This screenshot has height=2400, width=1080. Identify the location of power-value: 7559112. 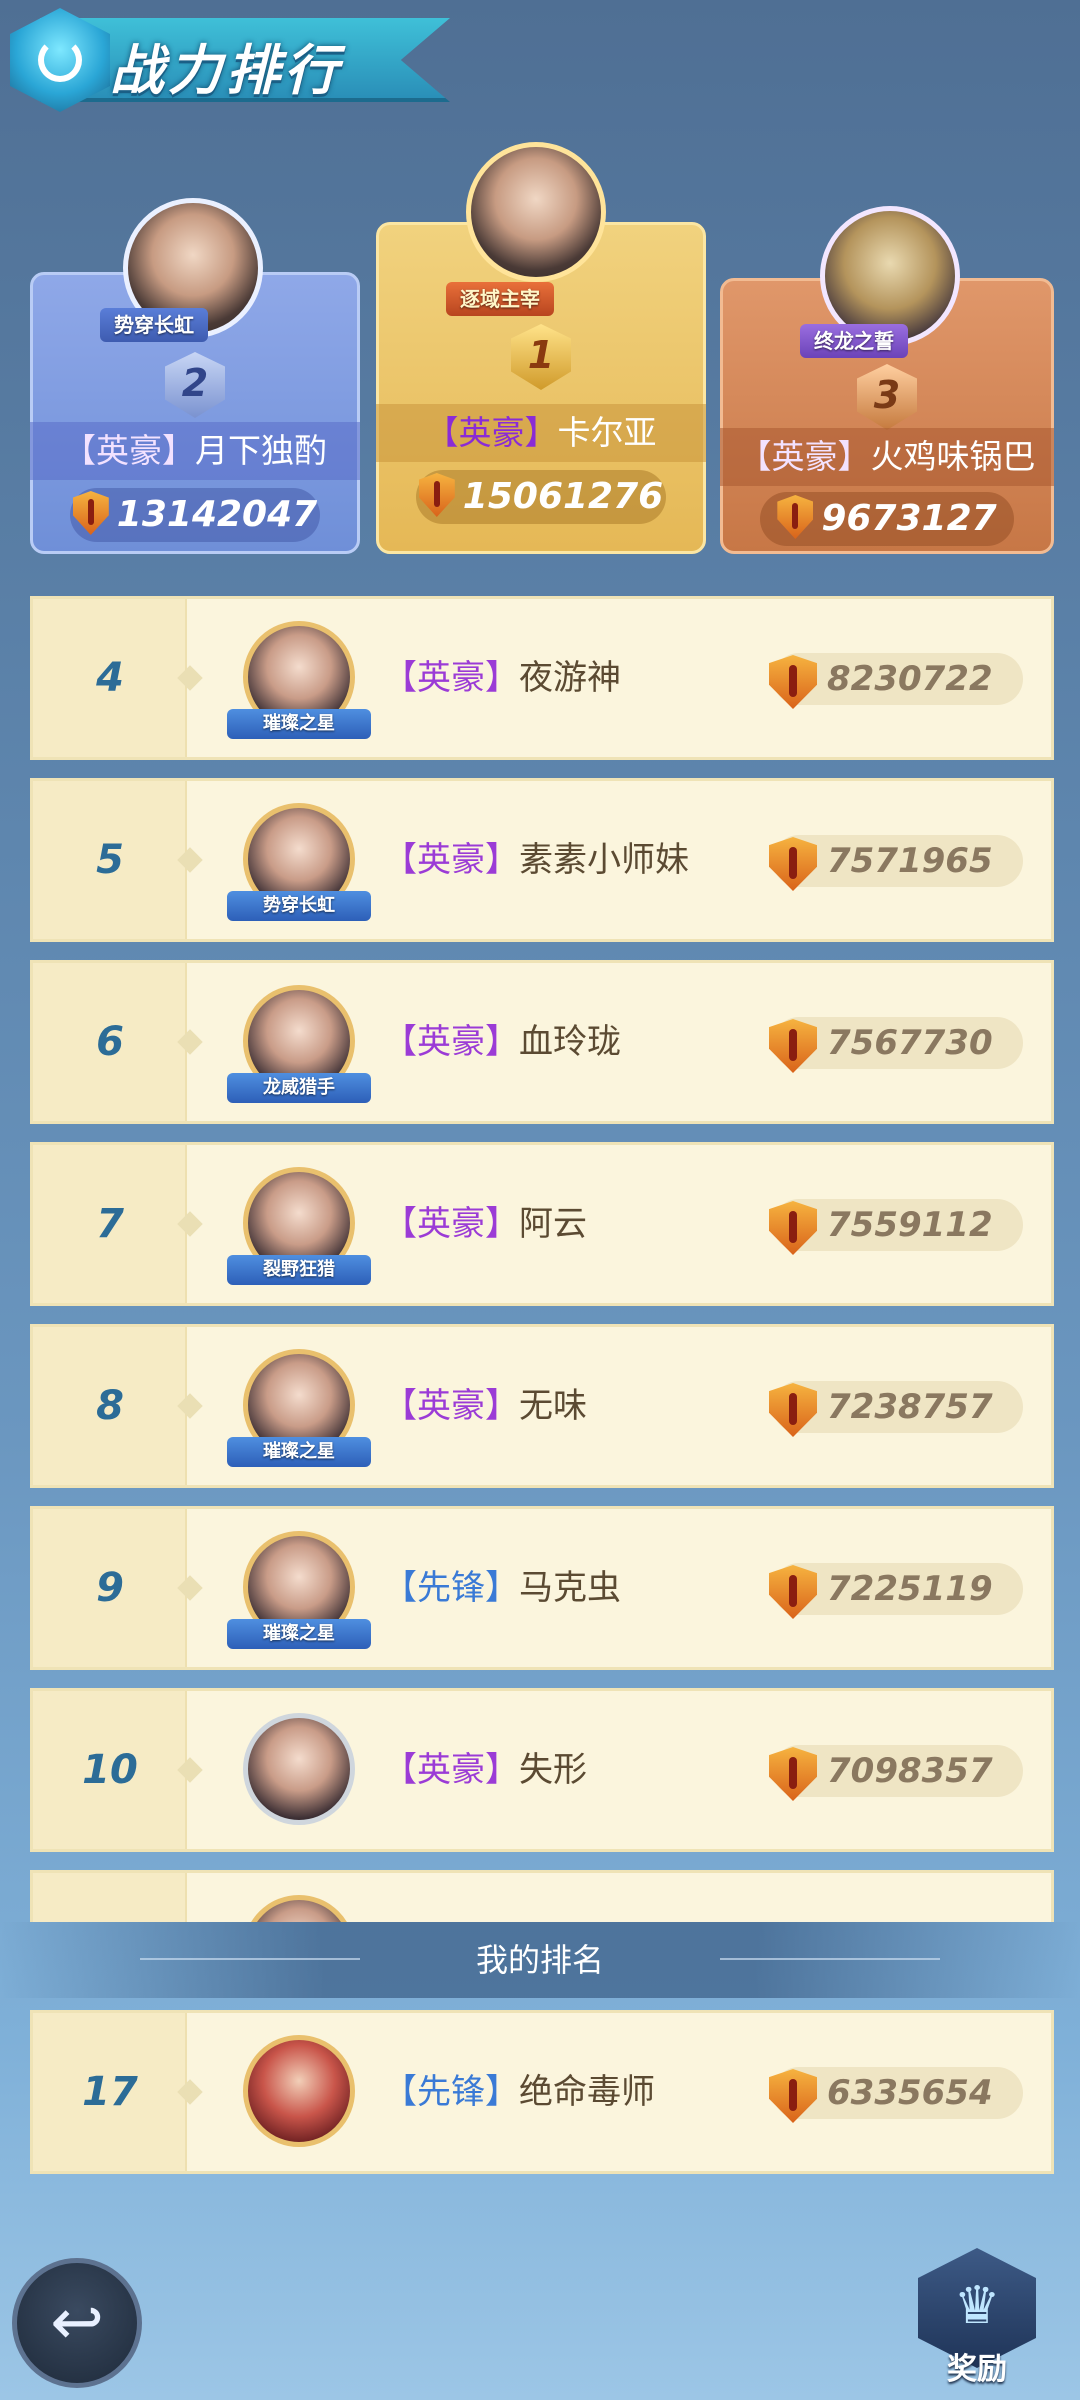
(910, 1225).